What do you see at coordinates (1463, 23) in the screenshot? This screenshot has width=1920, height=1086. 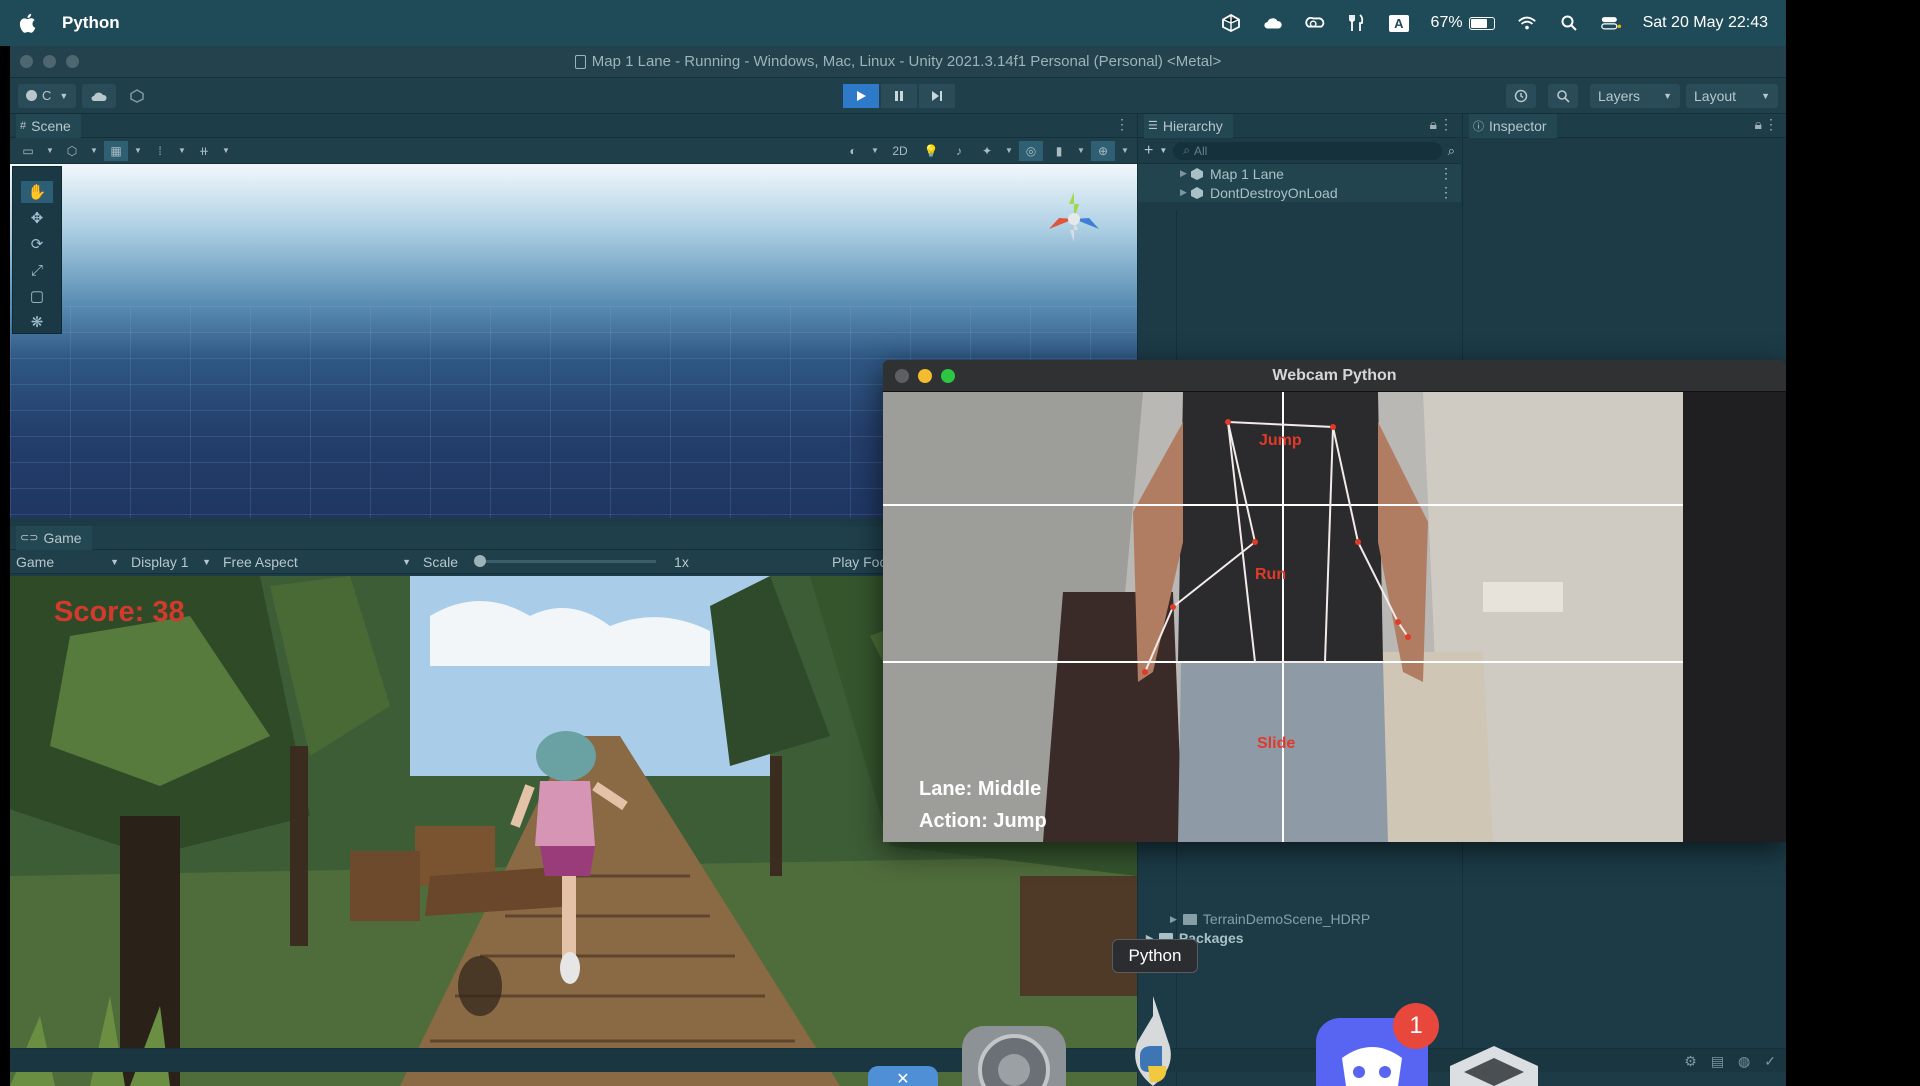 I see `battery-status: 67%` at bounding box center [1463, 23].